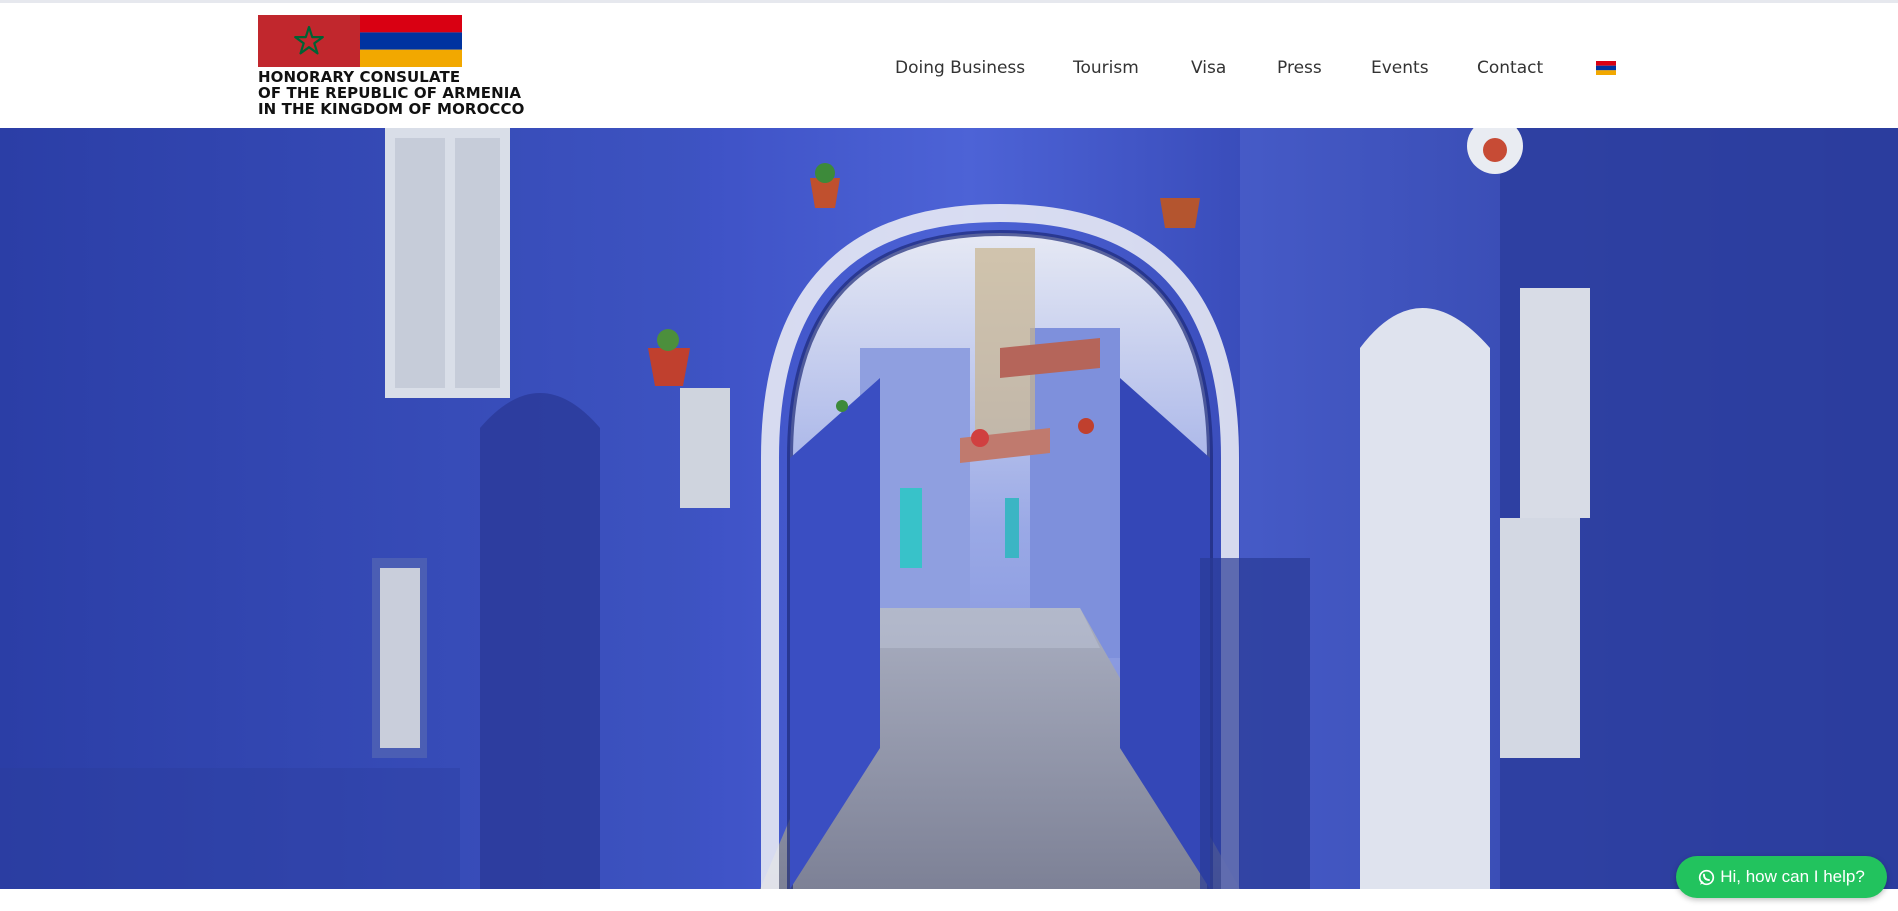  What do you see at coordinates (359, 77) in the screenshot?
I see `logo-line: HONORARY CONSULATE` at bounding box center [359, 77].